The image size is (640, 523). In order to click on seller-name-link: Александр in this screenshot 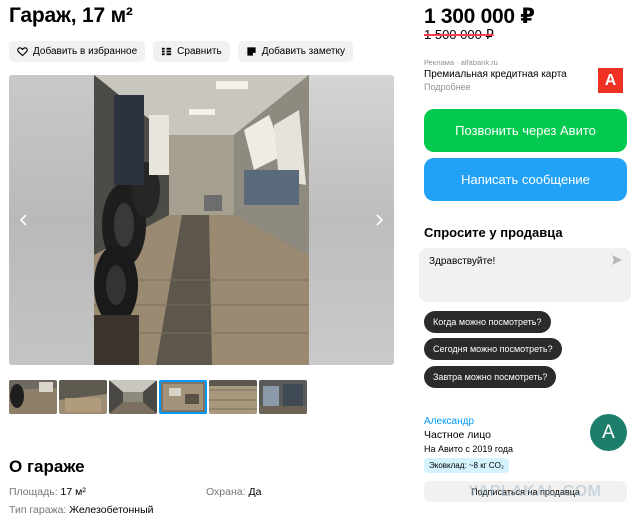, I will do `click(449, 421)`.